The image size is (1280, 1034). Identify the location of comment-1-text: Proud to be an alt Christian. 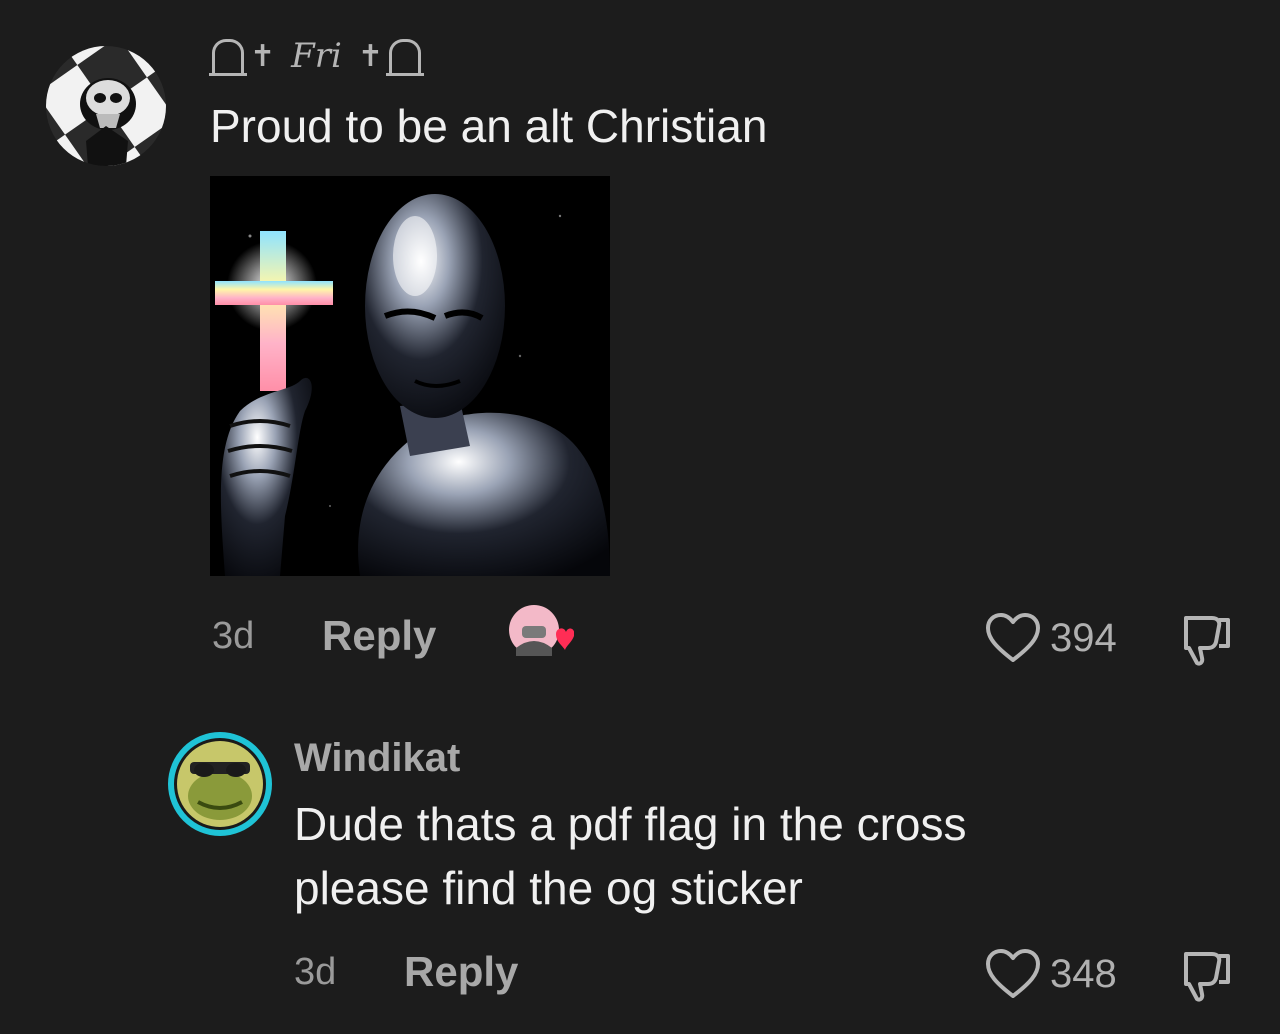
(489, 126).